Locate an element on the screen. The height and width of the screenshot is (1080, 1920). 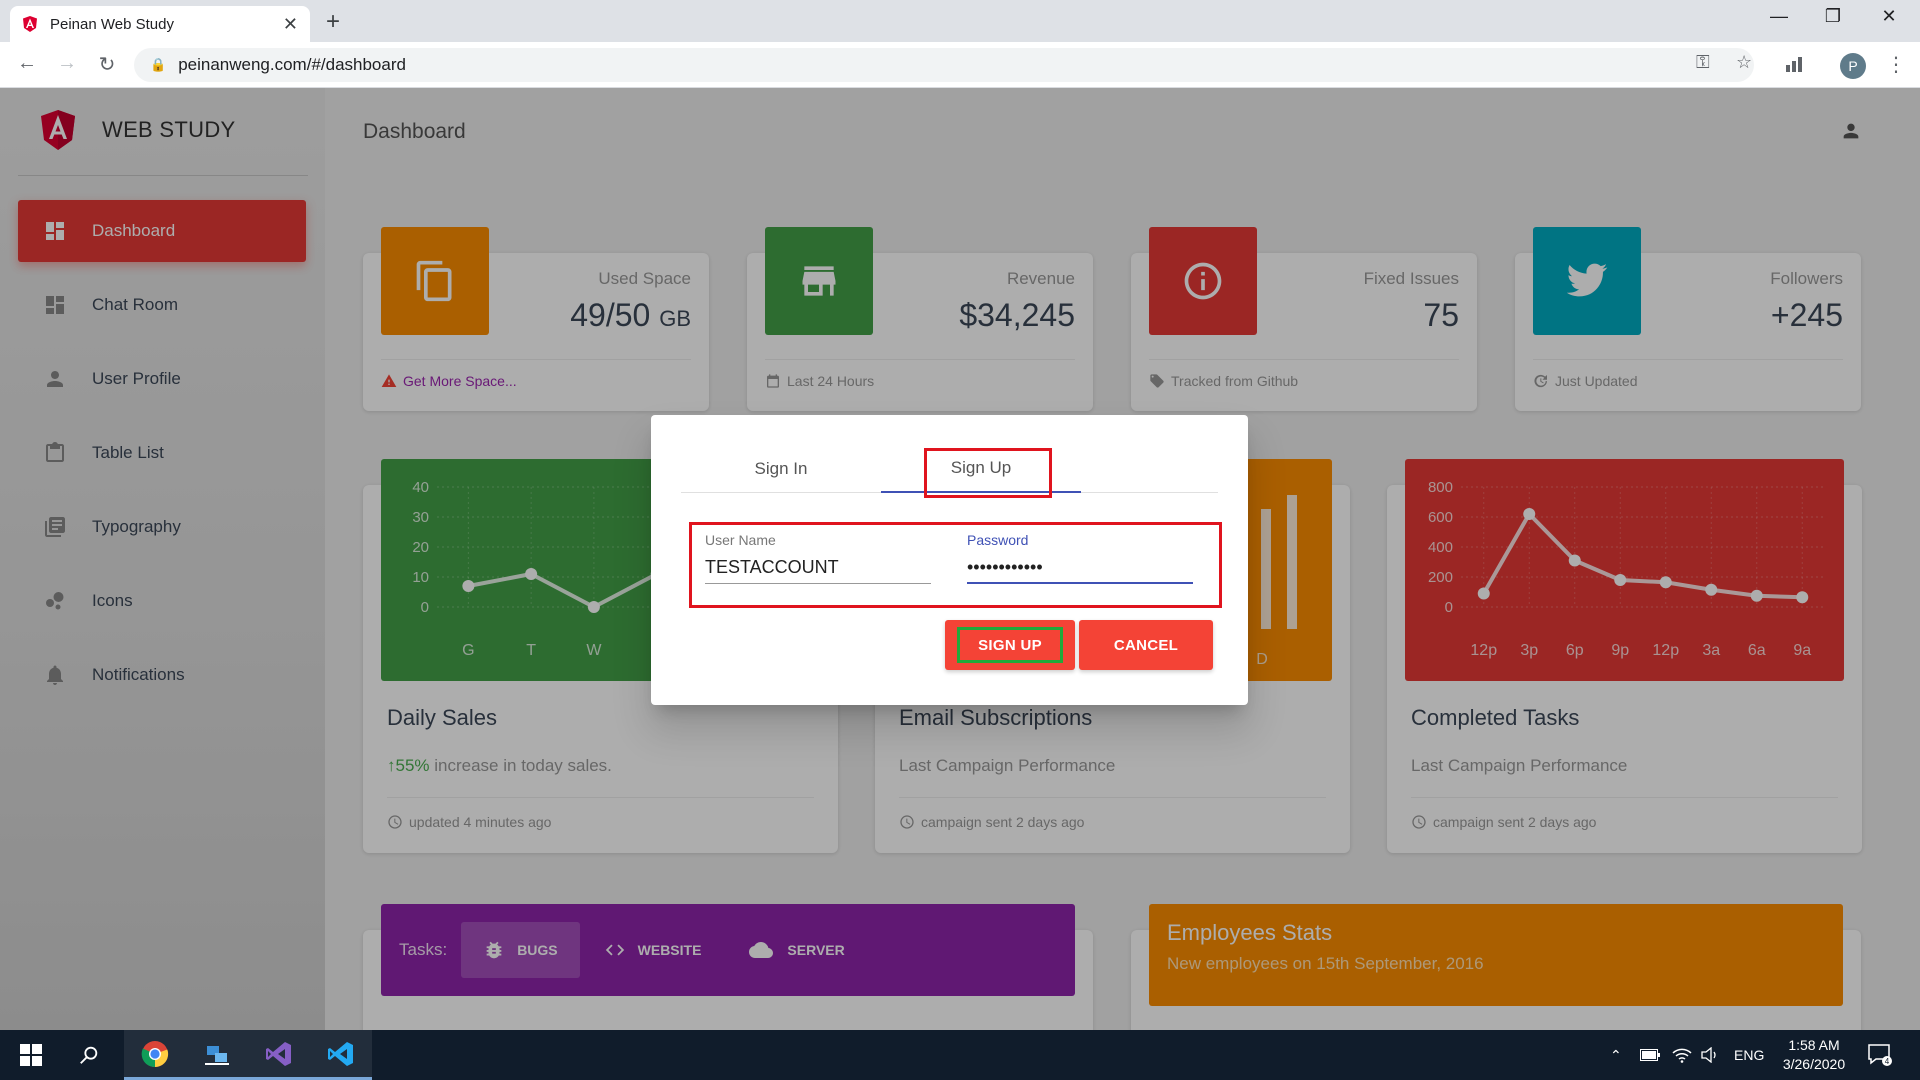
menu-kebab-icon: ⋮ is located at coordinates (1896, 64).